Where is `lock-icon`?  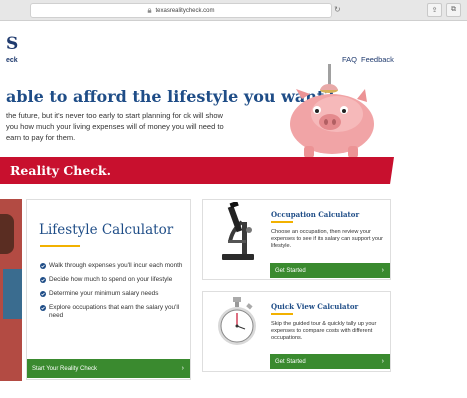 lock-icon is located at coordinates (149, 10).